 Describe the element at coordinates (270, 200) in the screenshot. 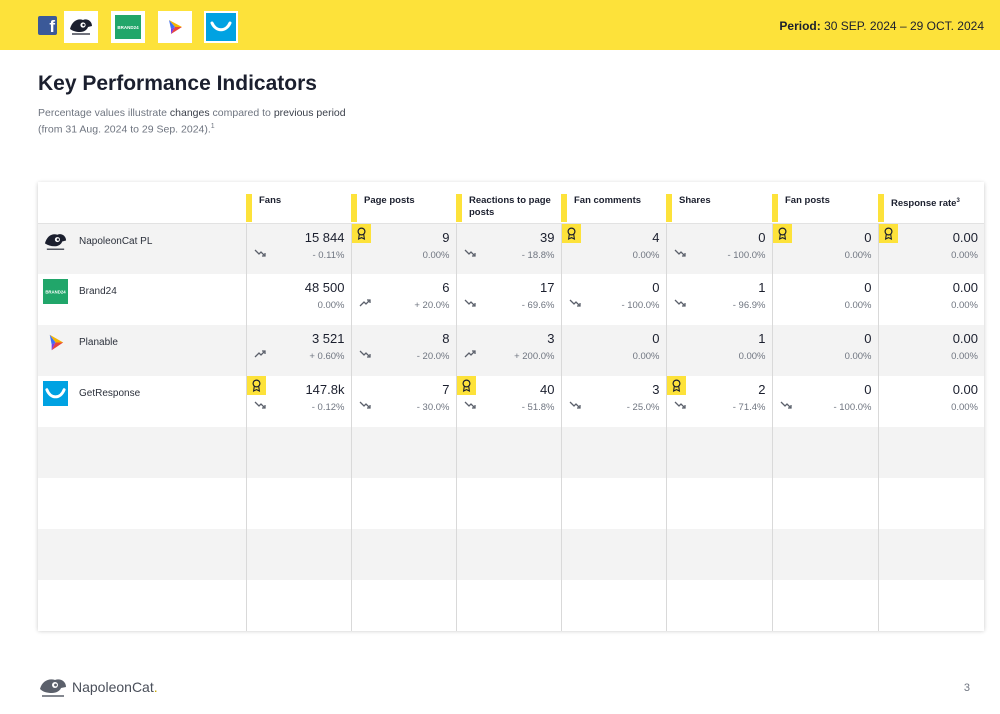

I see `column-header-label: Fans` at that location.